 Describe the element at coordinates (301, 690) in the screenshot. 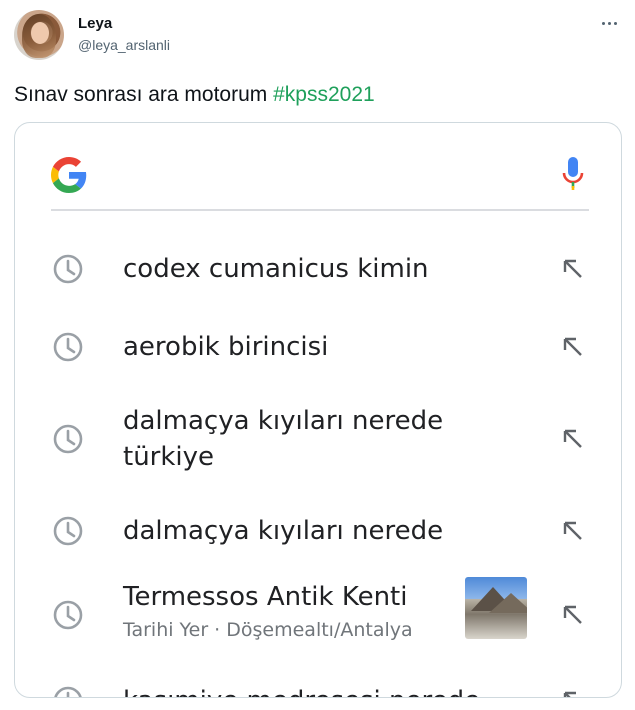

I see `suggestion-text: kasımiye medresesi nerede` at that location.